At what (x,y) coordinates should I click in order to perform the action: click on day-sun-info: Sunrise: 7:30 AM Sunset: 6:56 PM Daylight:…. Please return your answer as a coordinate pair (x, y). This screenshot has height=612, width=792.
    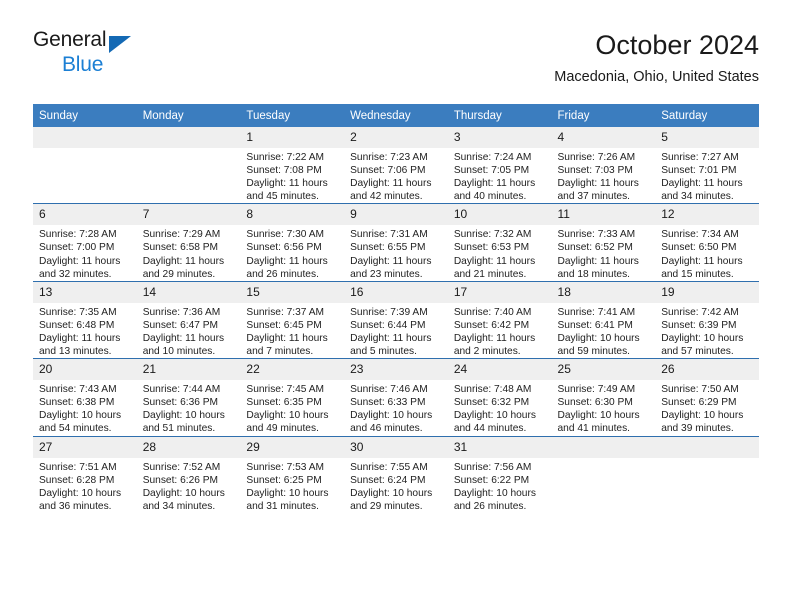
    Looking at the image, I should click on (292, 252).